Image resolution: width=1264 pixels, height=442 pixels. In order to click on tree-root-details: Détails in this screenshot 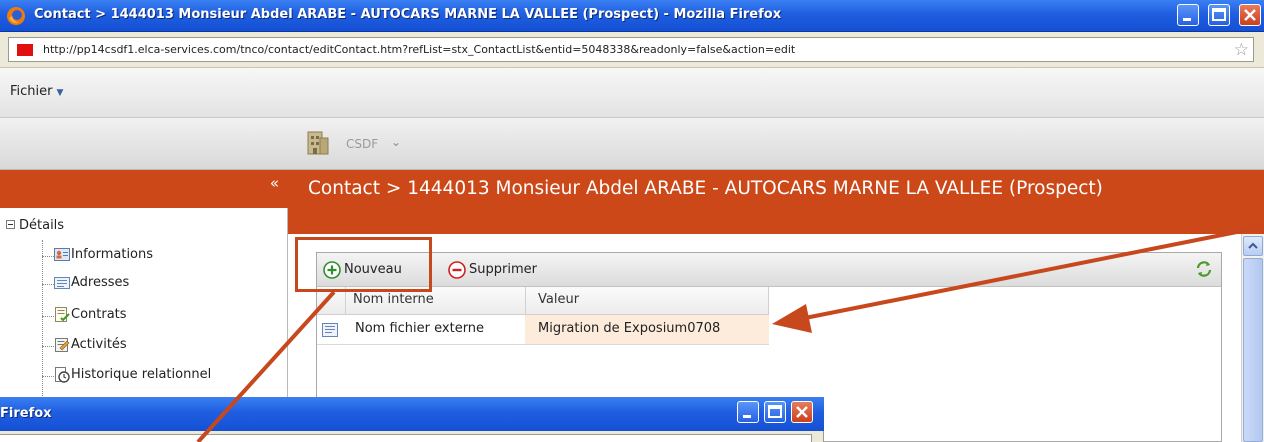, I will do `click(35, 225)`.